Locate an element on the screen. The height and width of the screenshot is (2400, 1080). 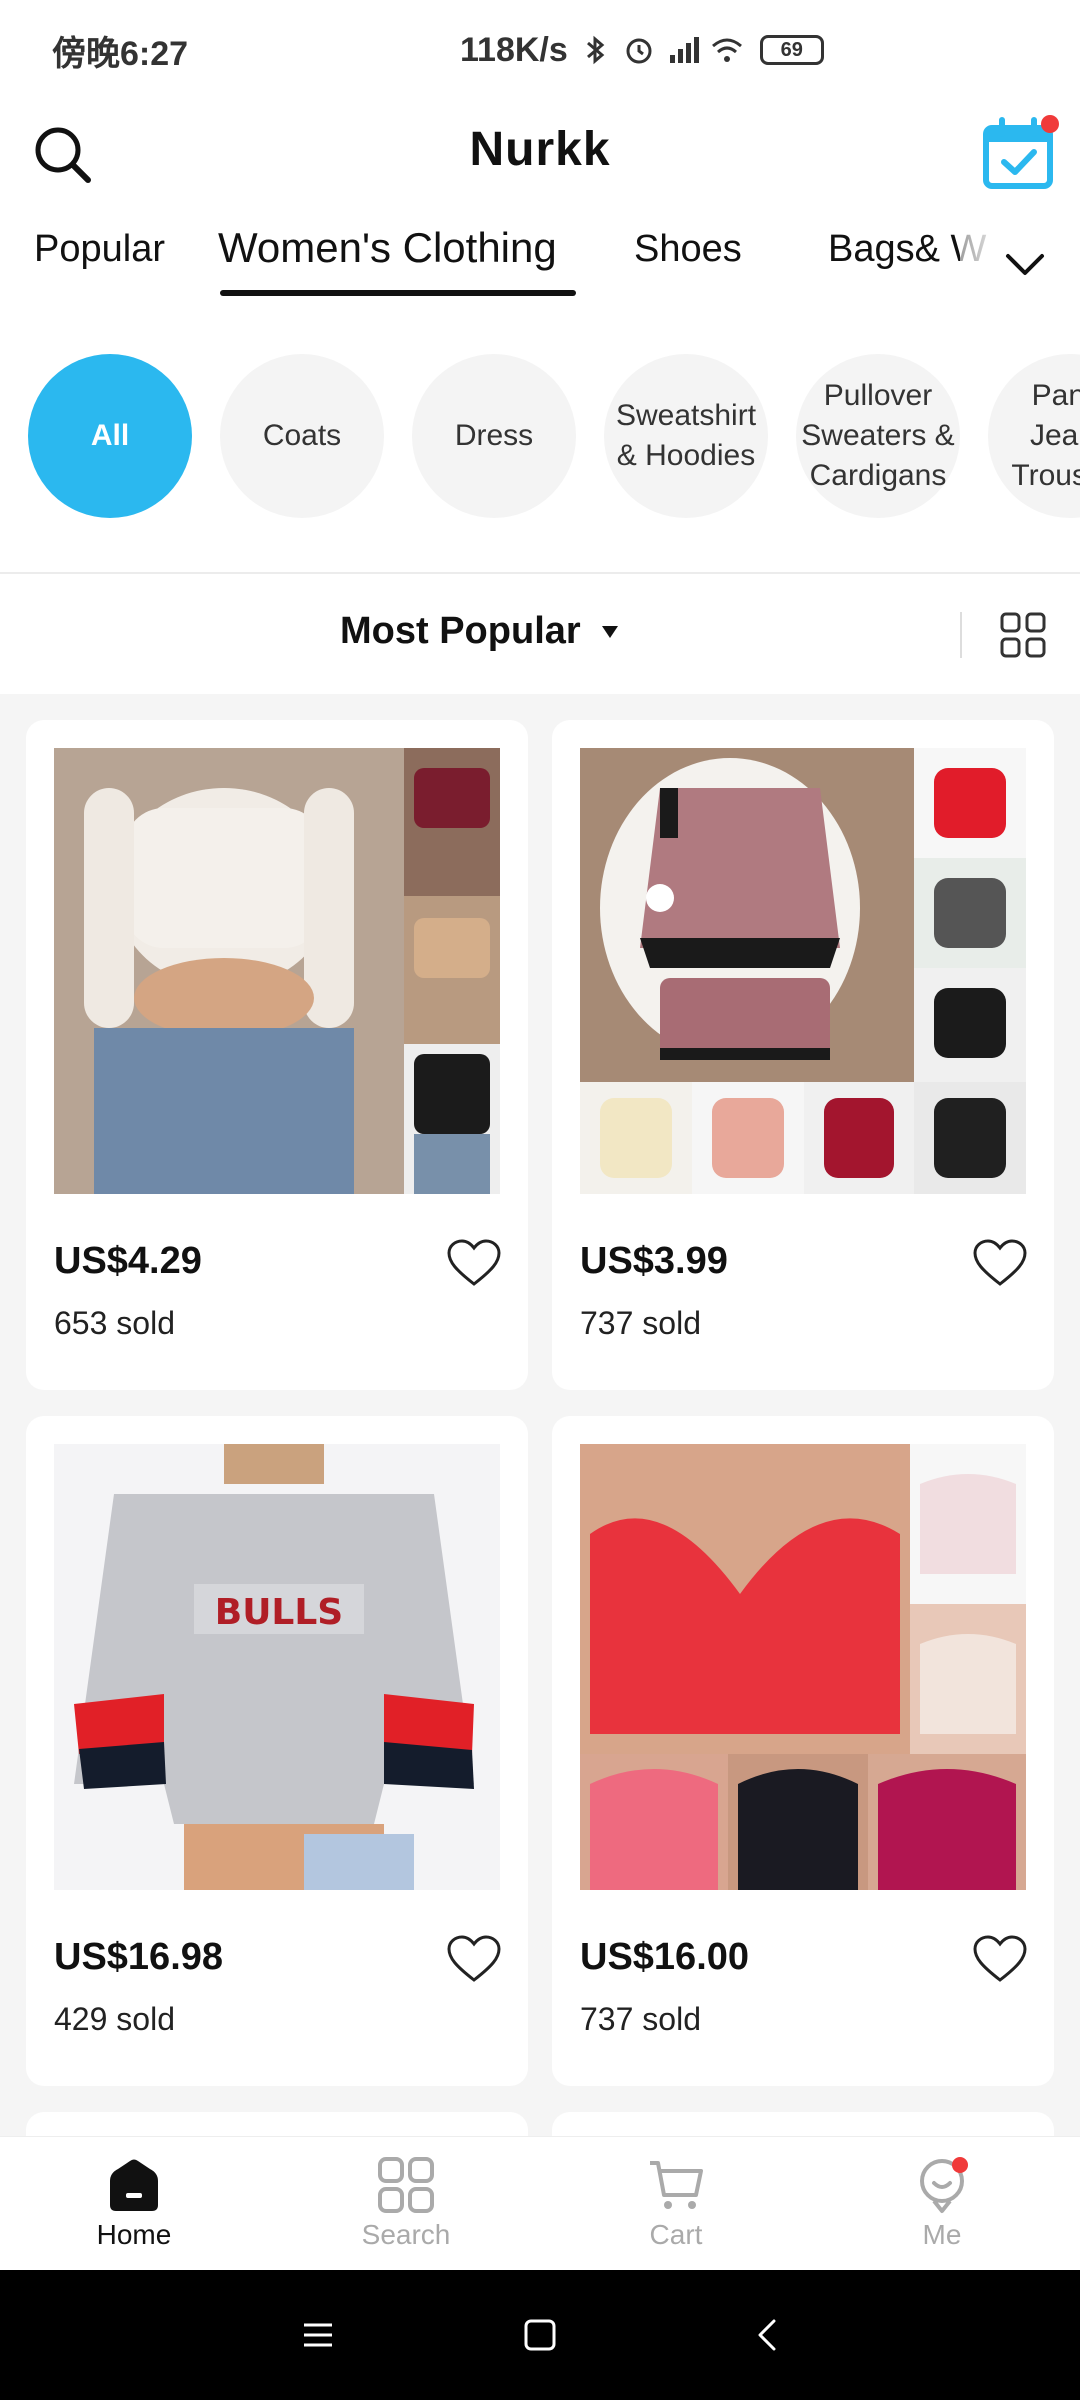
nav-me-label: Me is located at coordinates (942, 2234).